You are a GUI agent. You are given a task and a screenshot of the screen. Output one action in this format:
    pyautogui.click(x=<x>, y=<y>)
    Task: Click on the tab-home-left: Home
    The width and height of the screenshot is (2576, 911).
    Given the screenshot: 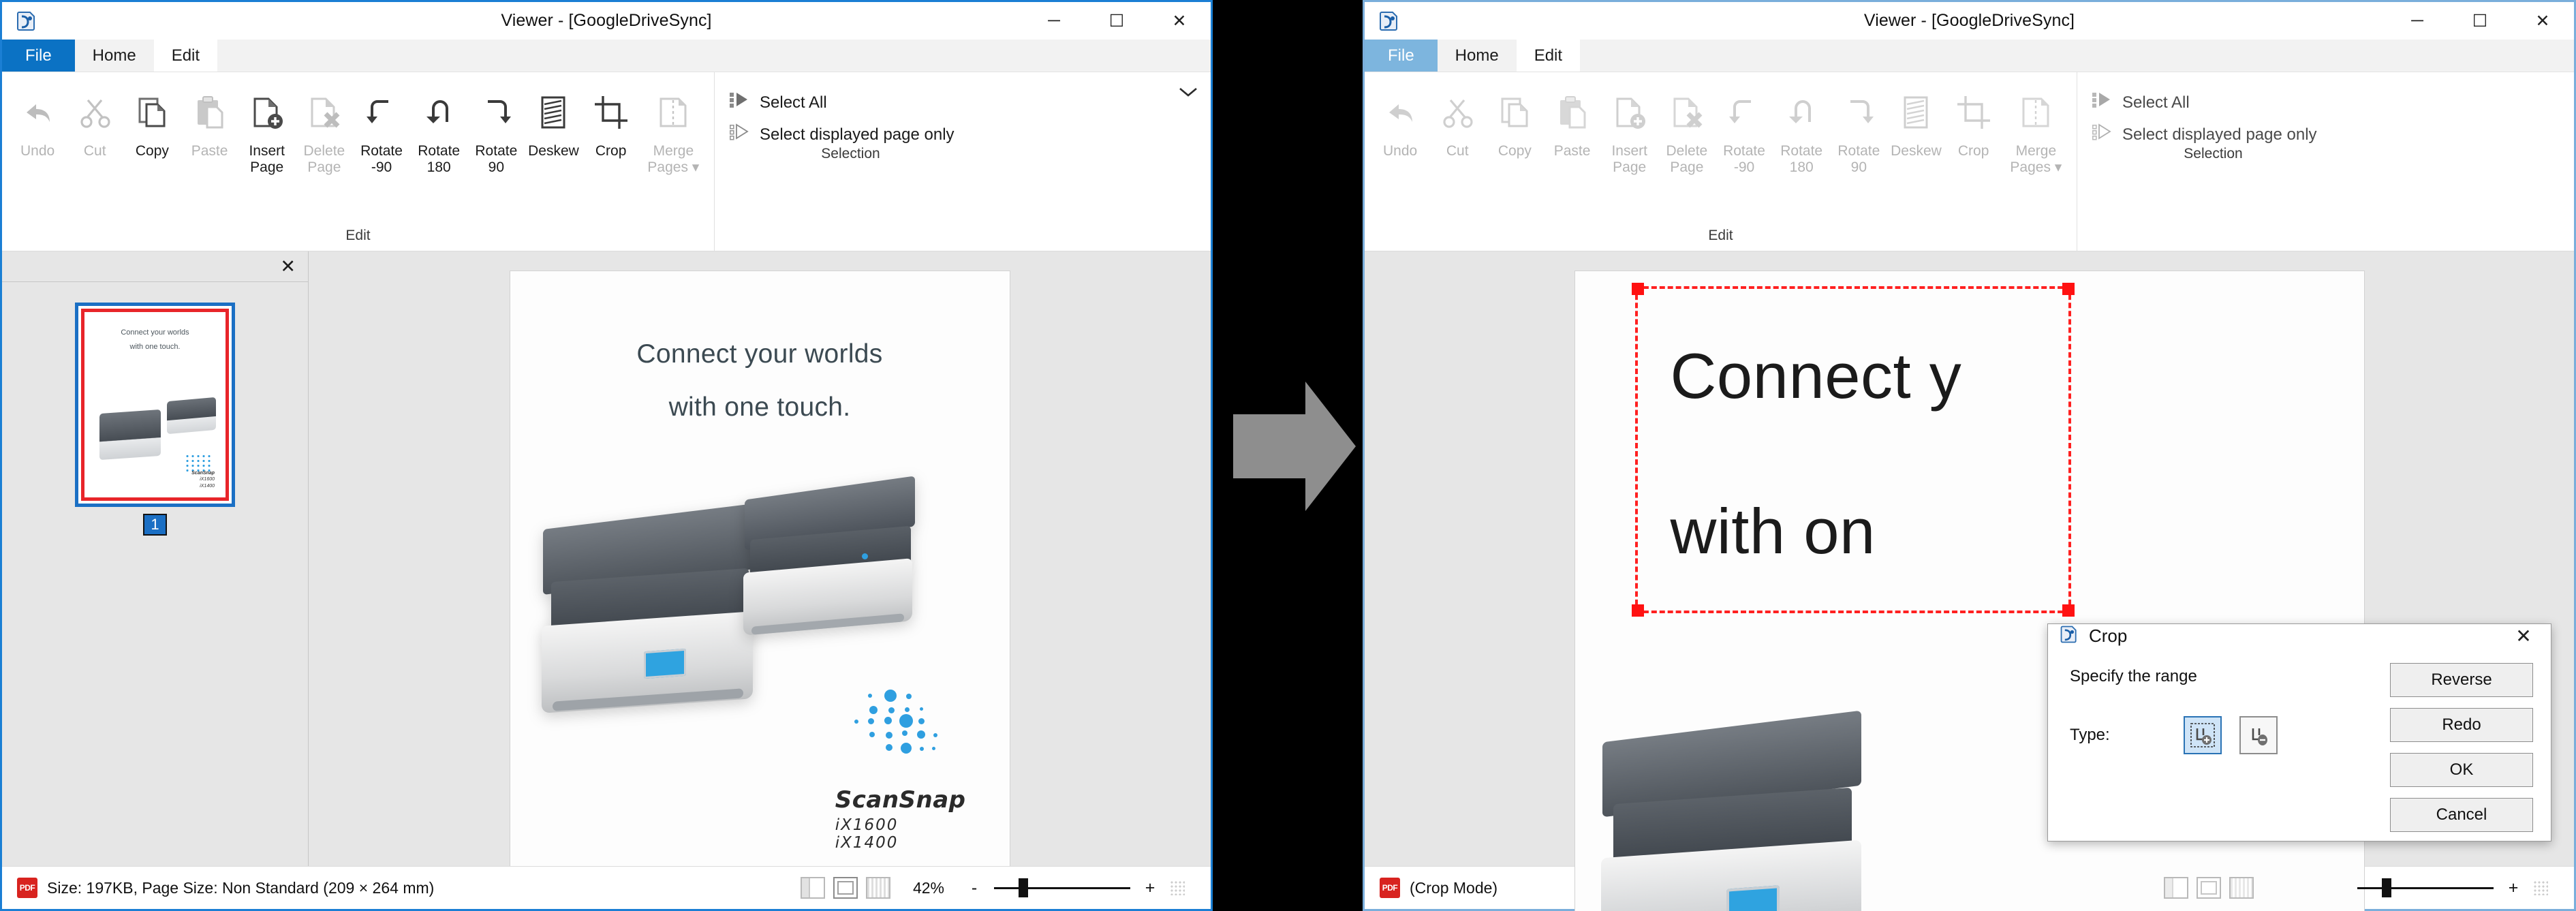 What is the action you would take?
    pyautogui.click(x=115, y=56)
    